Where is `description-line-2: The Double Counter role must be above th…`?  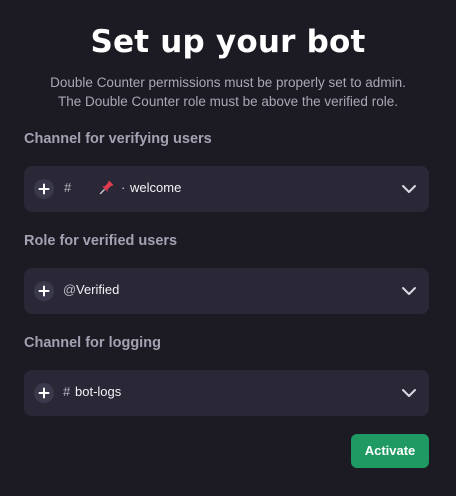
description-line-2: The Double Counter role must be above th… is located at coordinates (228, 101).